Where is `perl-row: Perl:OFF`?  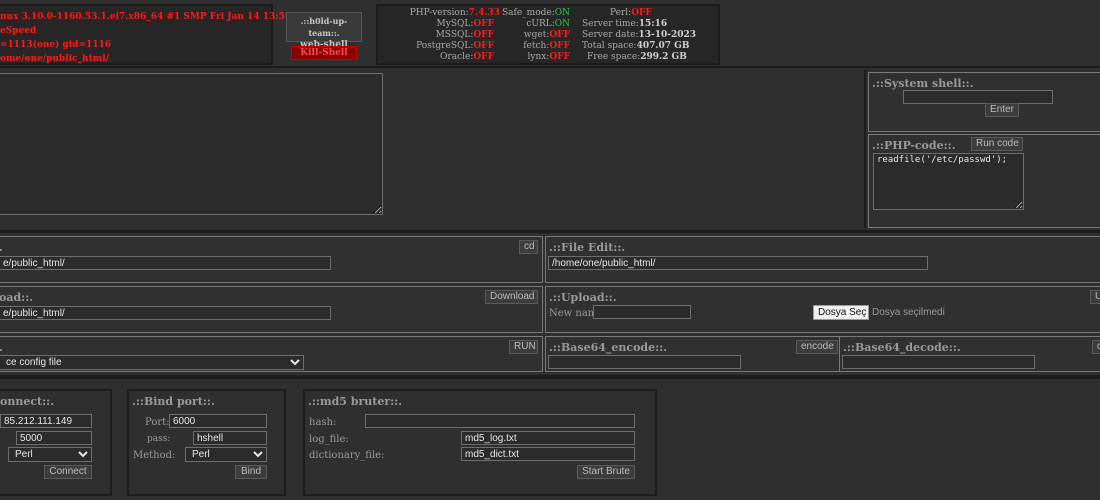
perl-row: Perl:OFF is located at coordinates (631, 13).